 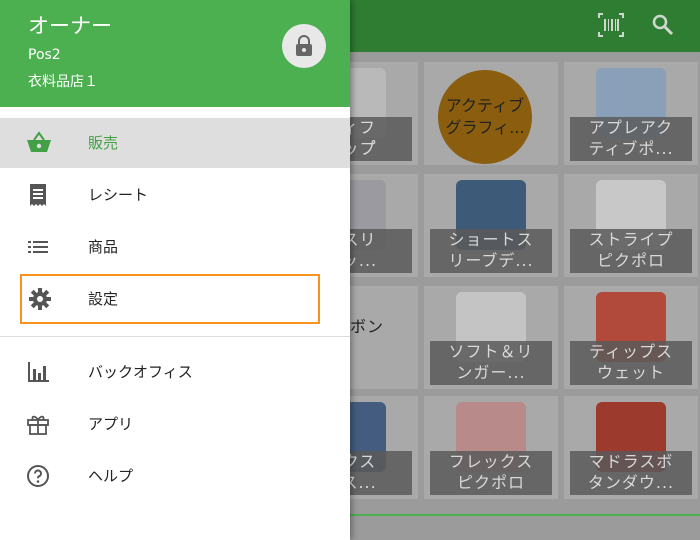 I want to click on product-tile: ティップス ウェット, so click(x=631, y=337).